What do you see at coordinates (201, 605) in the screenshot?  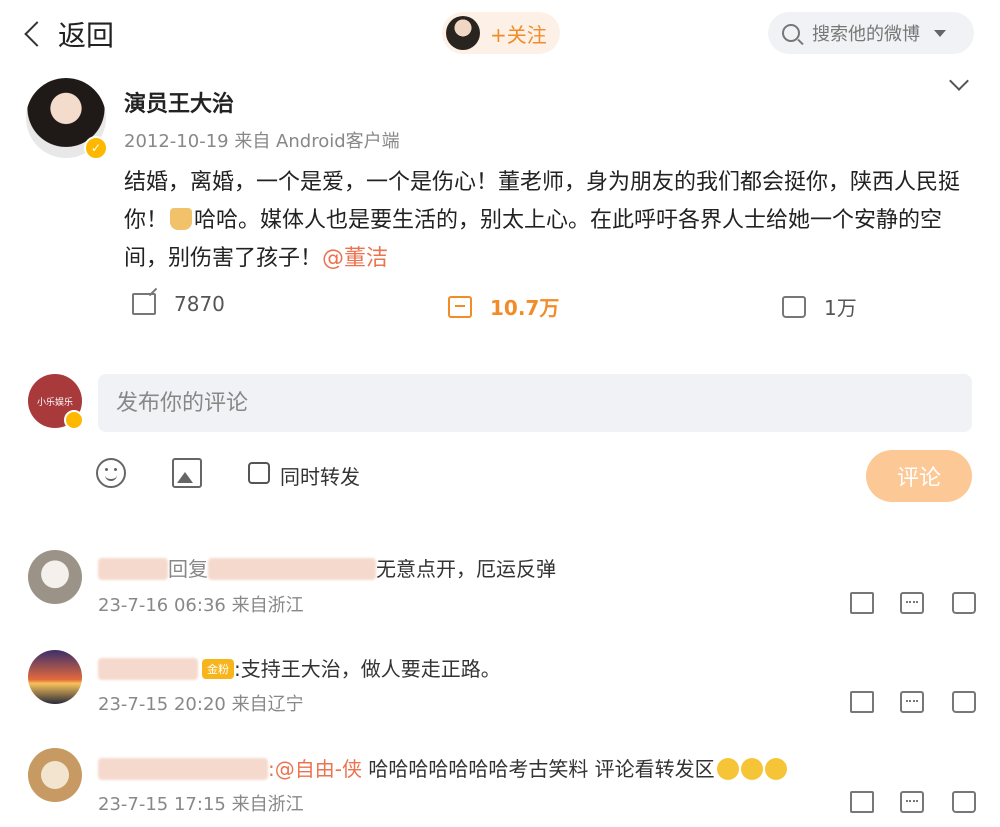 I see `comment-meta: 23-7-16 06:36 来自浙江` at bounding box center [201, 605].